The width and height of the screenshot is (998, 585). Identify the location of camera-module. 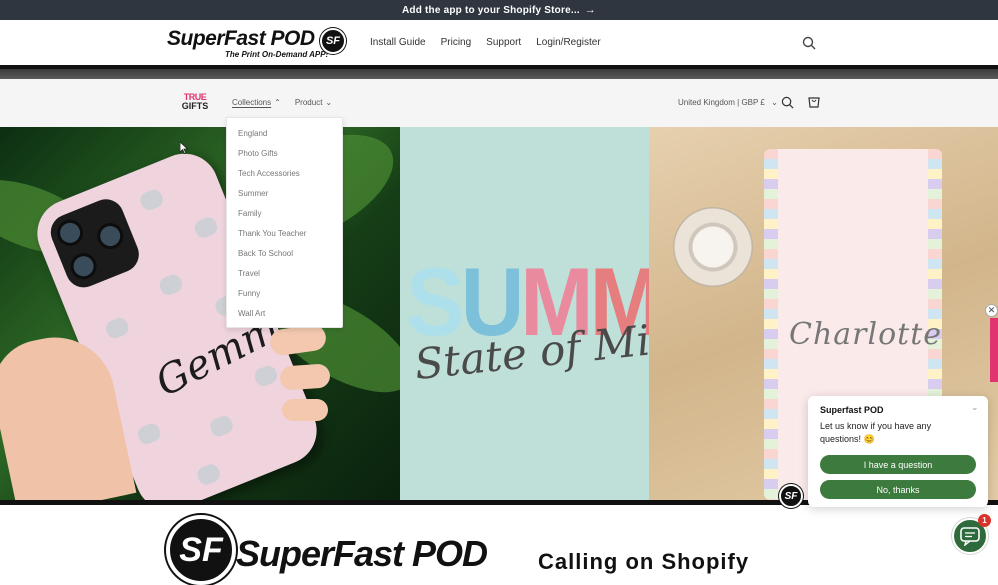
(95, 243).